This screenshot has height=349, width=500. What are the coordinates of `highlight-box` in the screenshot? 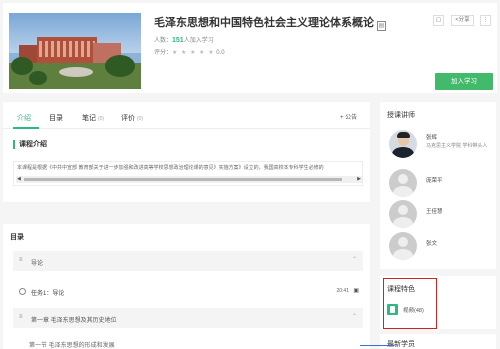 It's located at (410, 303).